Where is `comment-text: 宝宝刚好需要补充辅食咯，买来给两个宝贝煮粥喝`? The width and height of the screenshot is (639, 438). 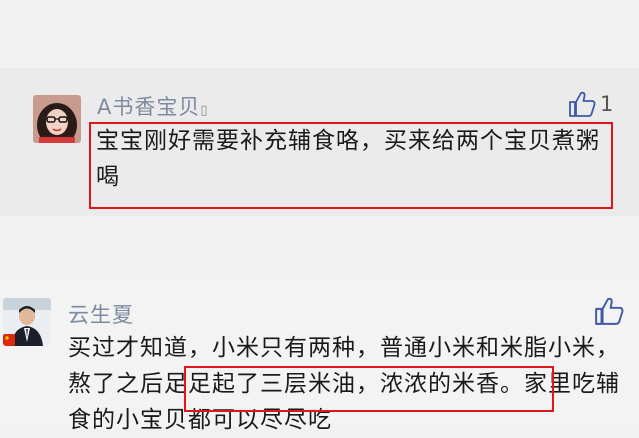
comment-text: 宝宝刚好需要补充辅食咯，买来给两个宝贝煮粥喝 is located at coordinates (348, 159).